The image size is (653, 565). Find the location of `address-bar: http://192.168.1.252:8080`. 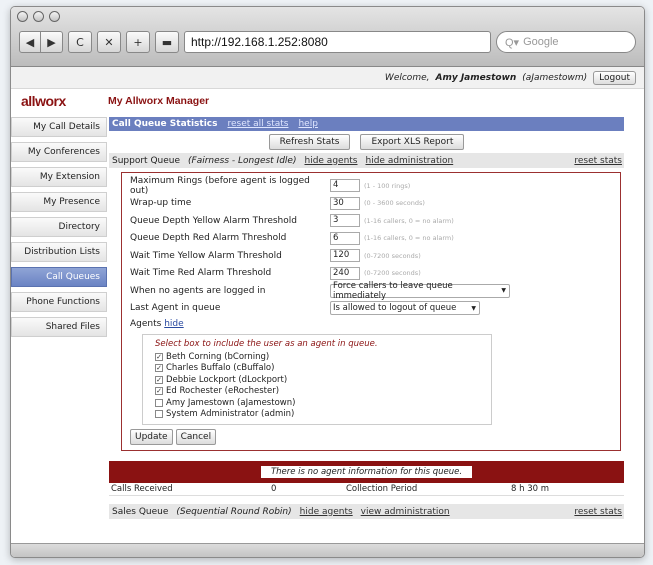

address-bar: http://192.168.1.252:8080 is located at coordinates (337, 42).